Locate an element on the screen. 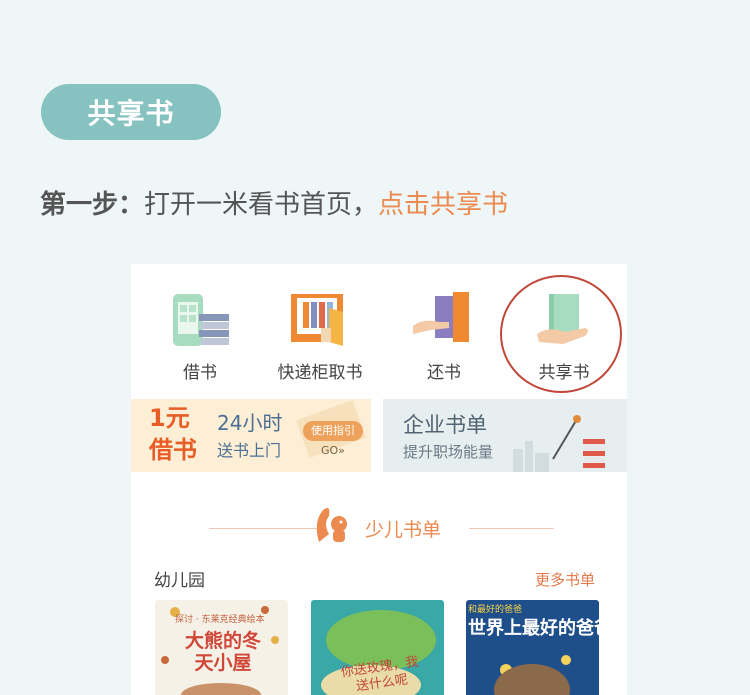 The height and width of the screenshot is (695, 750). shared-book-tag: 共享书 is located at coordinates (131, 112).